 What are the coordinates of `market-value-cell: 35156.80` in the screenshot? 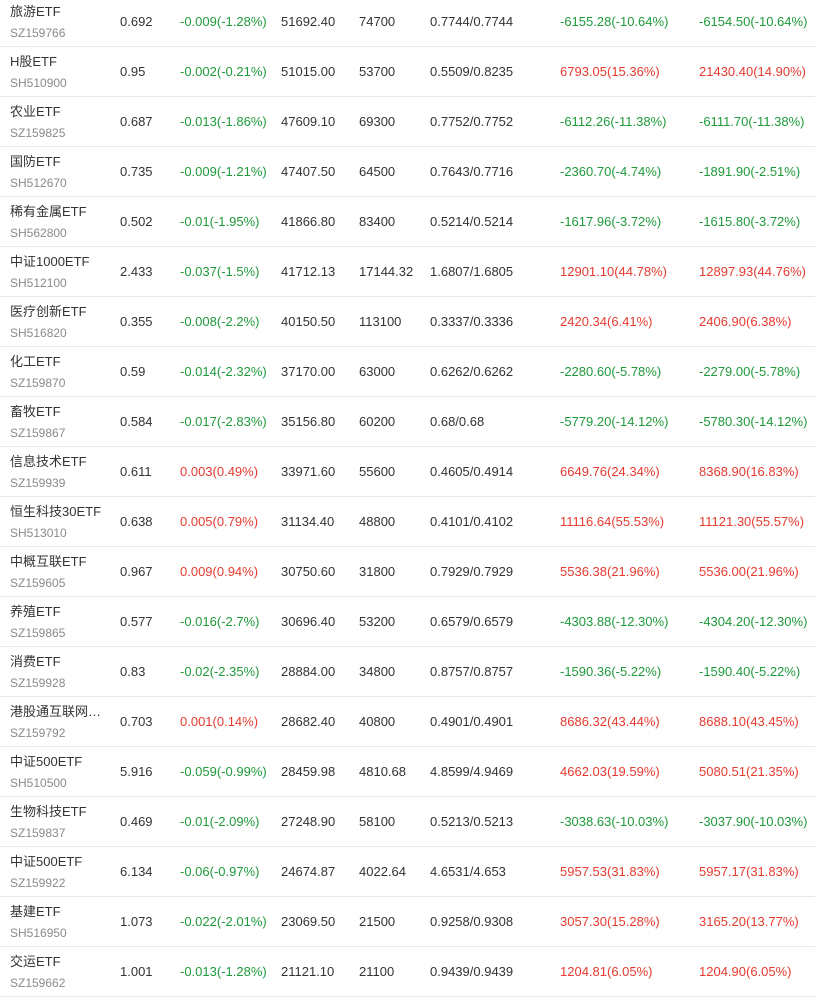 It's located at (308, 421).